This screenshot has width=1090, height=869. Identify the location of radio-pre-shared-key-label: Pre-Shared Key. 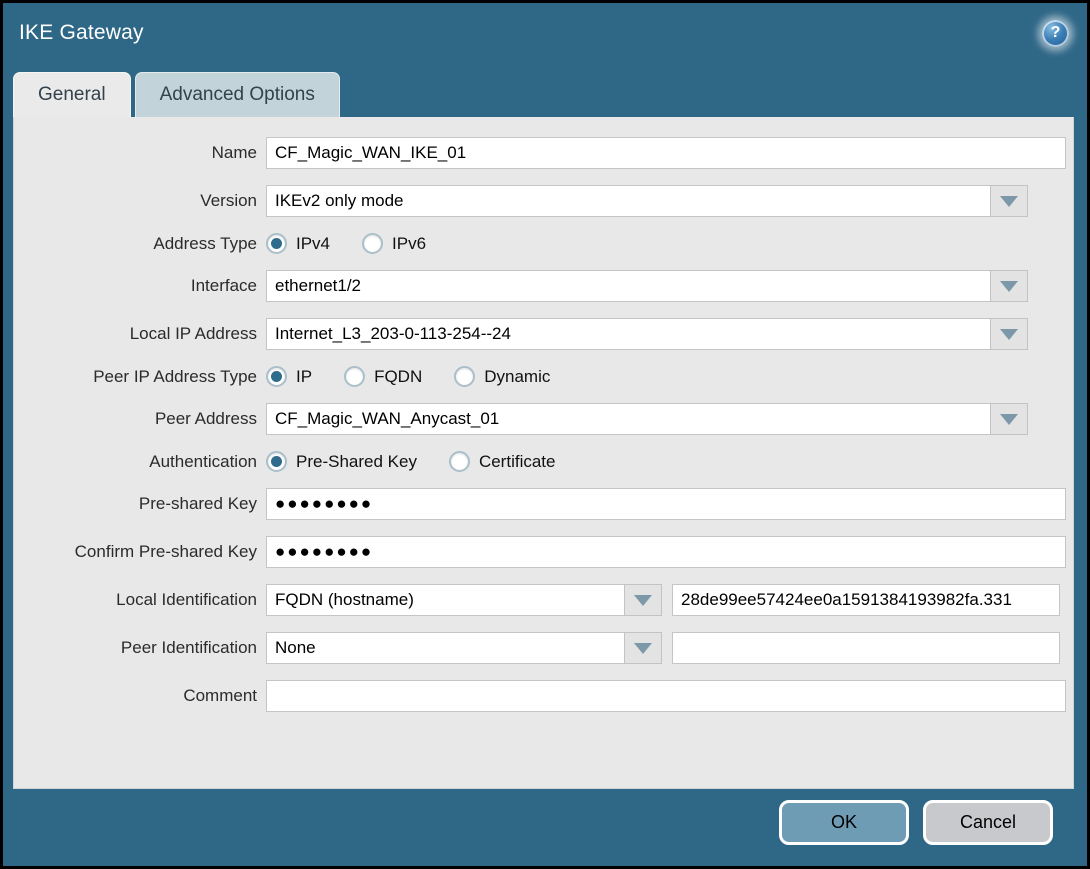
(356, 461).